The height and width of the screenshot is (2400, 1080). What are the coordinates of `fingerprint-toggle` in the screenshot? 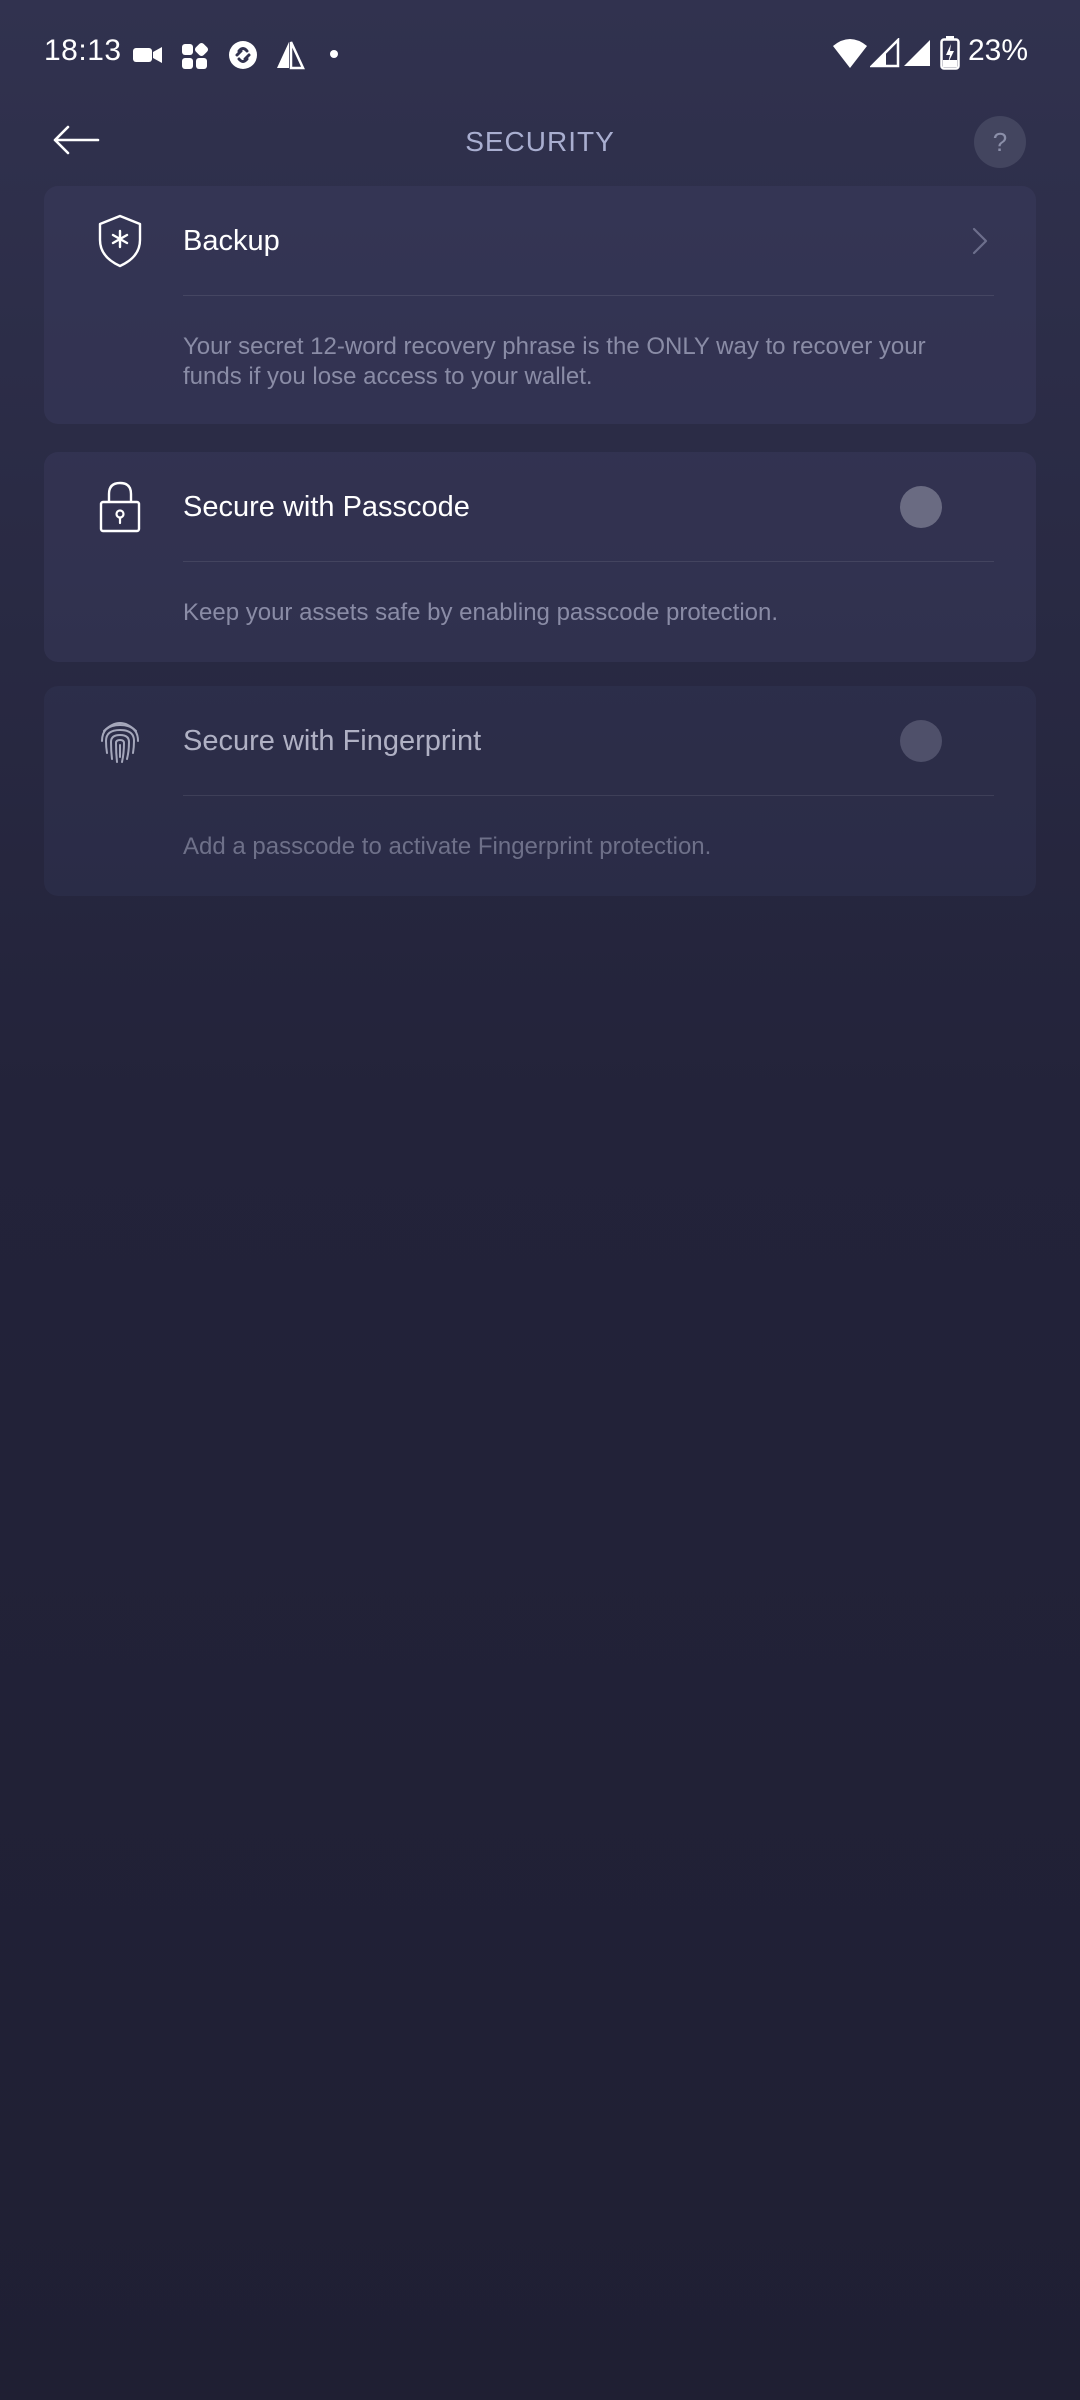 It's located at (936, 741).